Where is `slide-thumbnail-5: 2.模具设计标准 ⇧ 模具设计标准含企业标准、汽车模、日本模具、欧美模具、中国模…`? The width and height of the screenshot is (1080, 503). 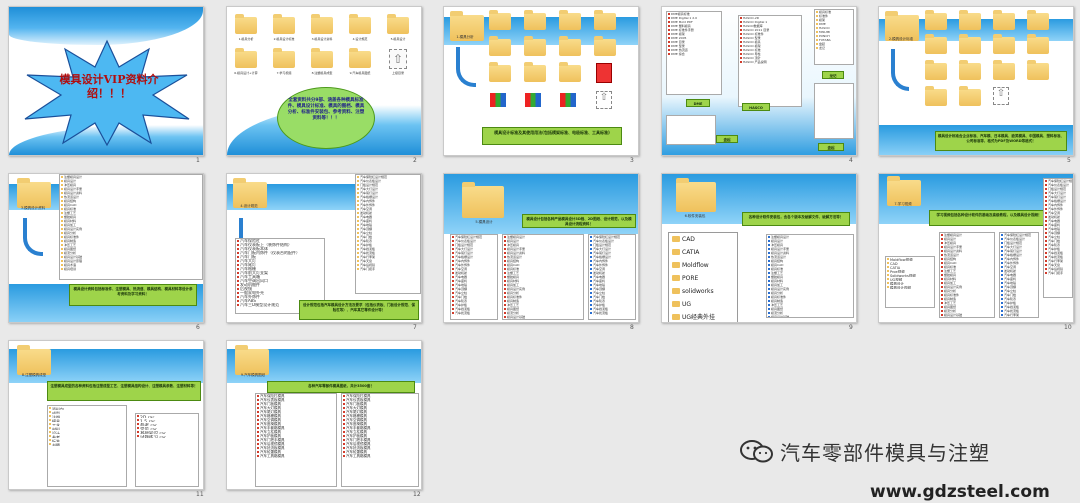 slide-thumbnail-5: 2.模具设计标准 ⇧ 模具设计标准含企业标准、汽车模、日本模具、欧美模具、中国模… is located at coordinates (976, 81).